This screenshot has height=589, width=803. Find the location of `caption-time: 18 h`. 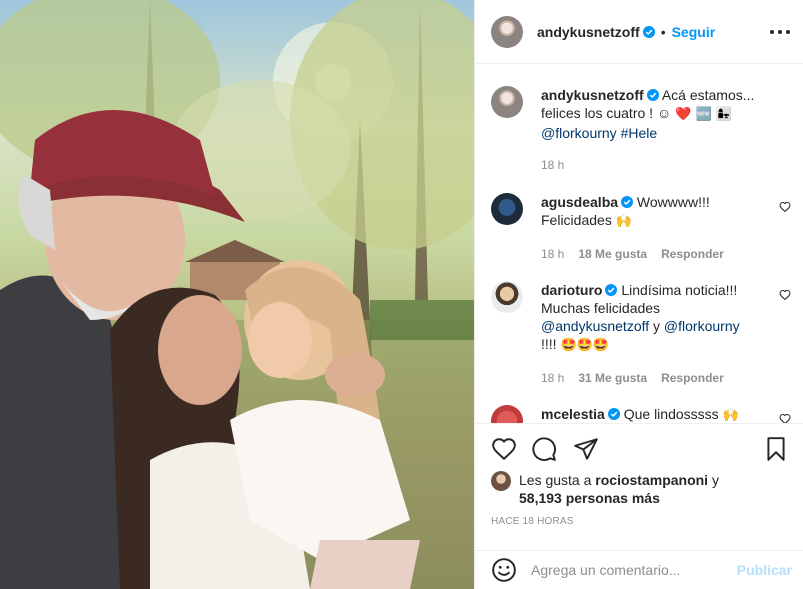

caption-time: 18 h is located at coordinates (552, 165).